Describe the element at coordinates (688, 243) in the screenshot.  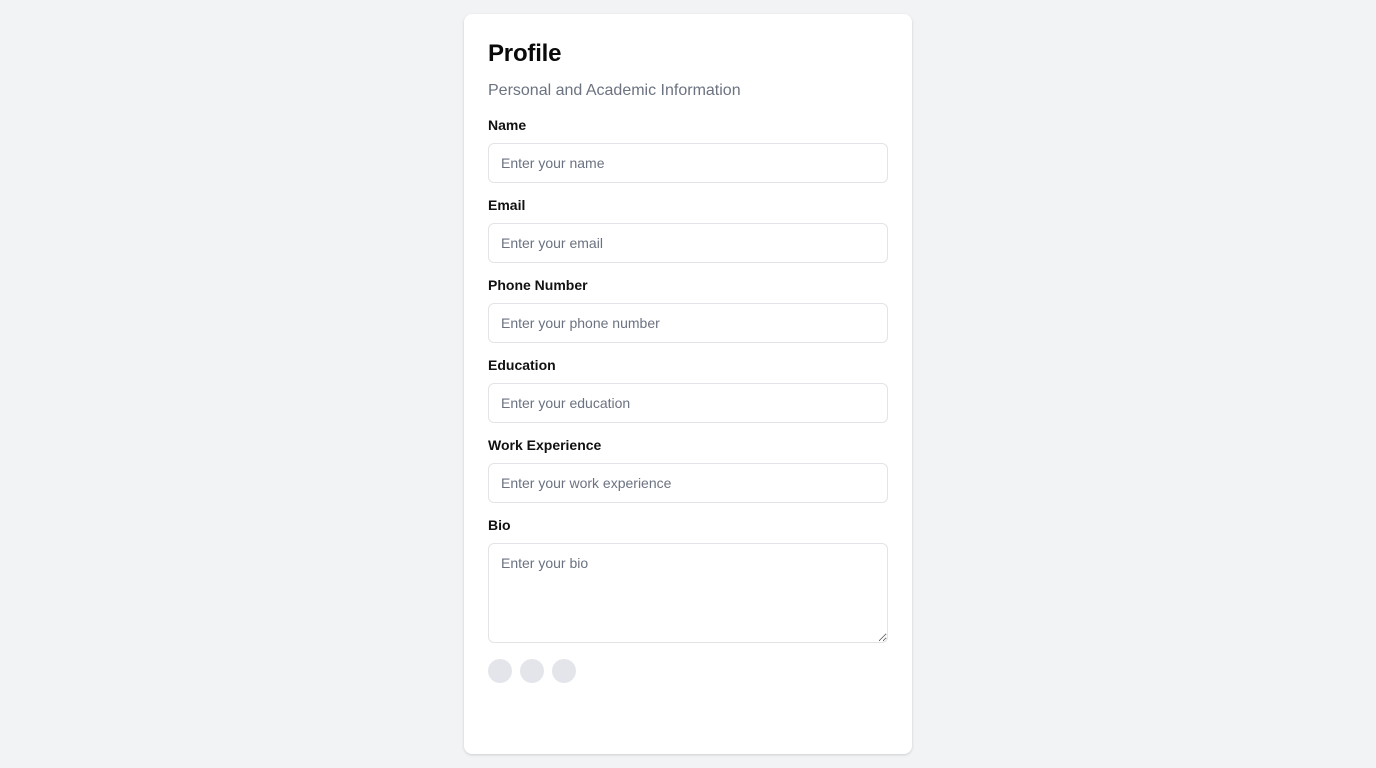
I see `email-input` at that location.